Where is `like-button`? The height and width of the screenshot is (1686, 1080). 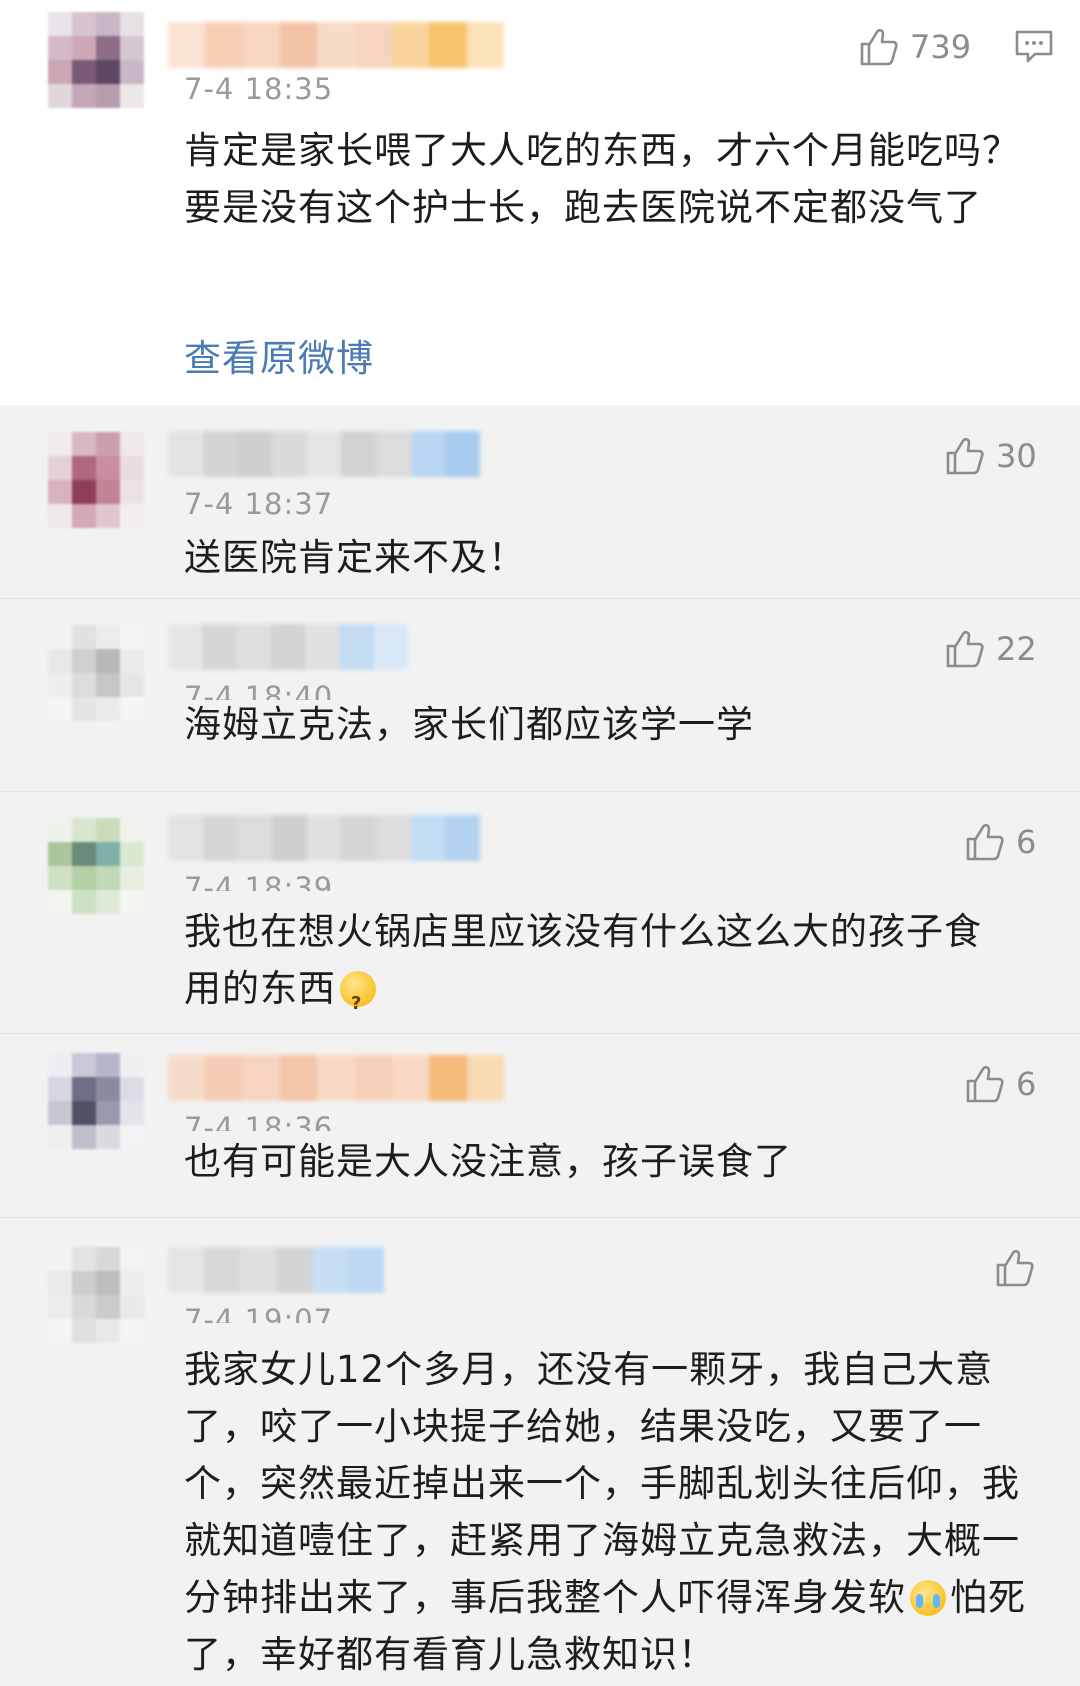
like-button is located at coordinates (1020, 1268).